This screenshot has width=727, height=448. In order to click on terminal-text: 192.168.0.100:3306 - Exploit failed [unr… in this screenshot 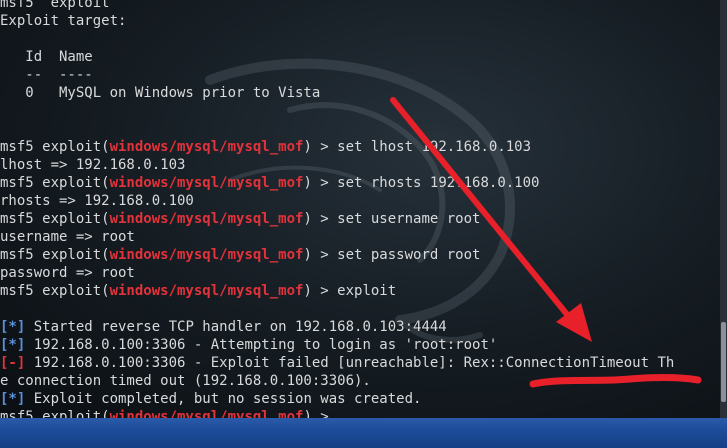, I will do `click(350, 363)`.